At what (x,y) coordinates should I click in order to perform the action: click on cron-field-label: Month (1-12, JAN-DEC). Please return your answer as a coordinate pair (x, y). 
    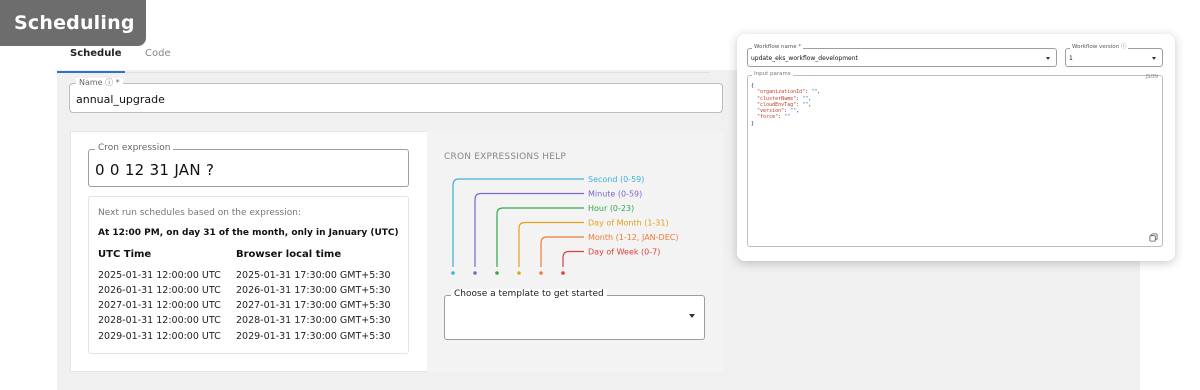
    Looking at the image, I should click on (633, 237).